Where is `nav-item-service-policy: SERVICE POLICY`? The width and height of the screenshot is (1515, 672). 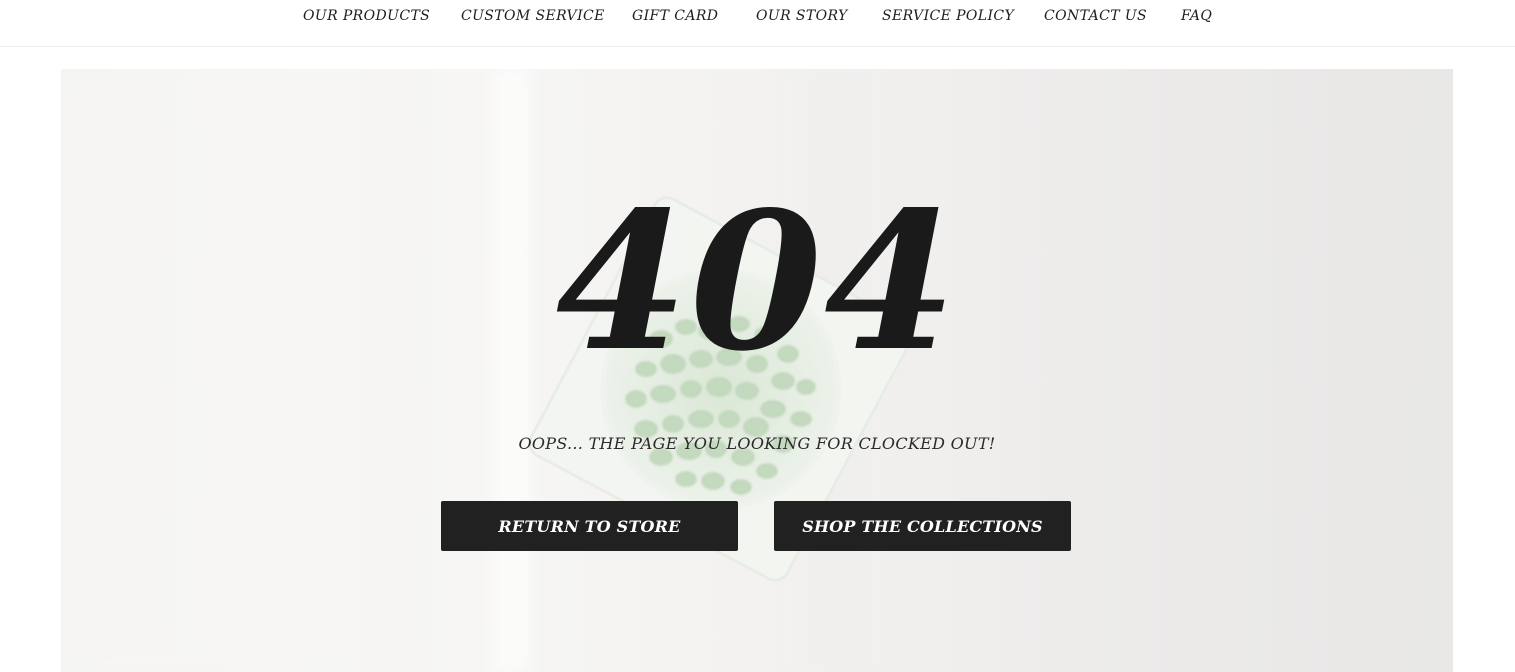 nav-item-service-policy: SERVICE POLICY is located at coordinates (948, 16).